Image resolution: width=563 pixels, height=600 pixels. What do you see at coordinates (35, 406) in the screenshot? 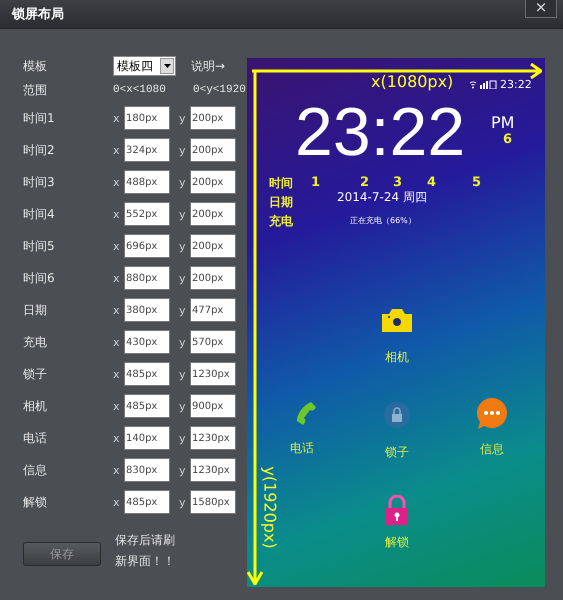
I see `field-label: 相机` at bounding box center [35, 406].